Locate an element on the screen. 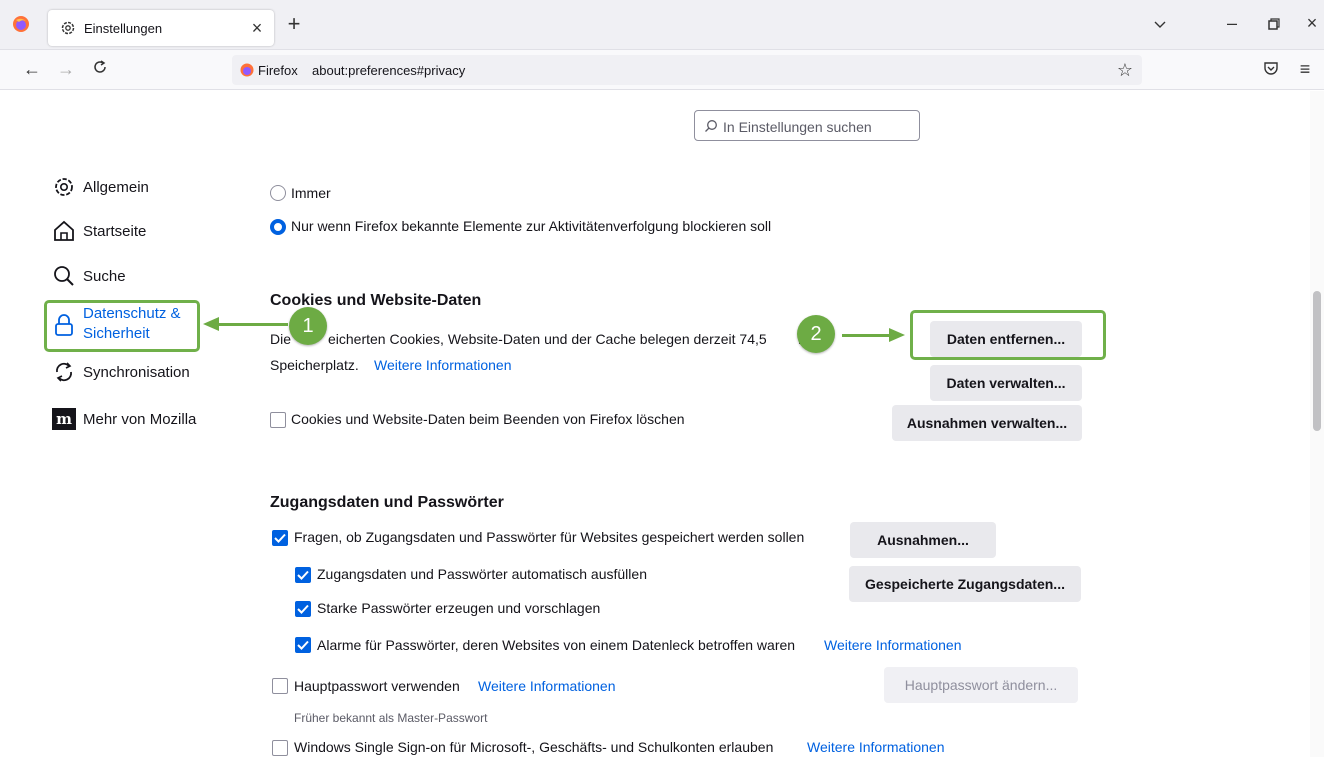 The image size is (1324, 757). sidebar-item-general: Allgemein is located at coordinates (132, 188).